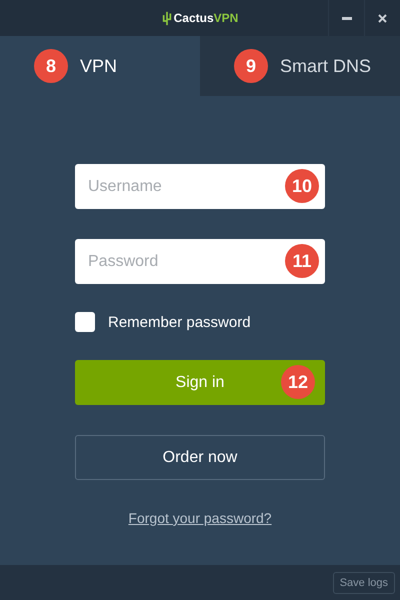 This screenshot has height=600, width=400. I want to click on tab-label: Smart DNS, so click(326, 66).